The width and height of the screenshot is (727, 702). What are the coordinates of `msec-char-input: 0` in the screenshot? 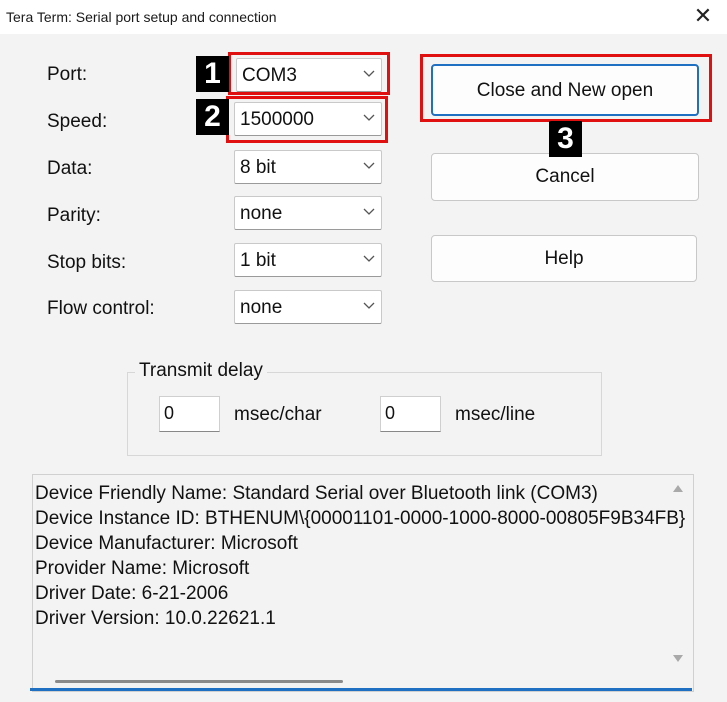 It's located at (189, 414).